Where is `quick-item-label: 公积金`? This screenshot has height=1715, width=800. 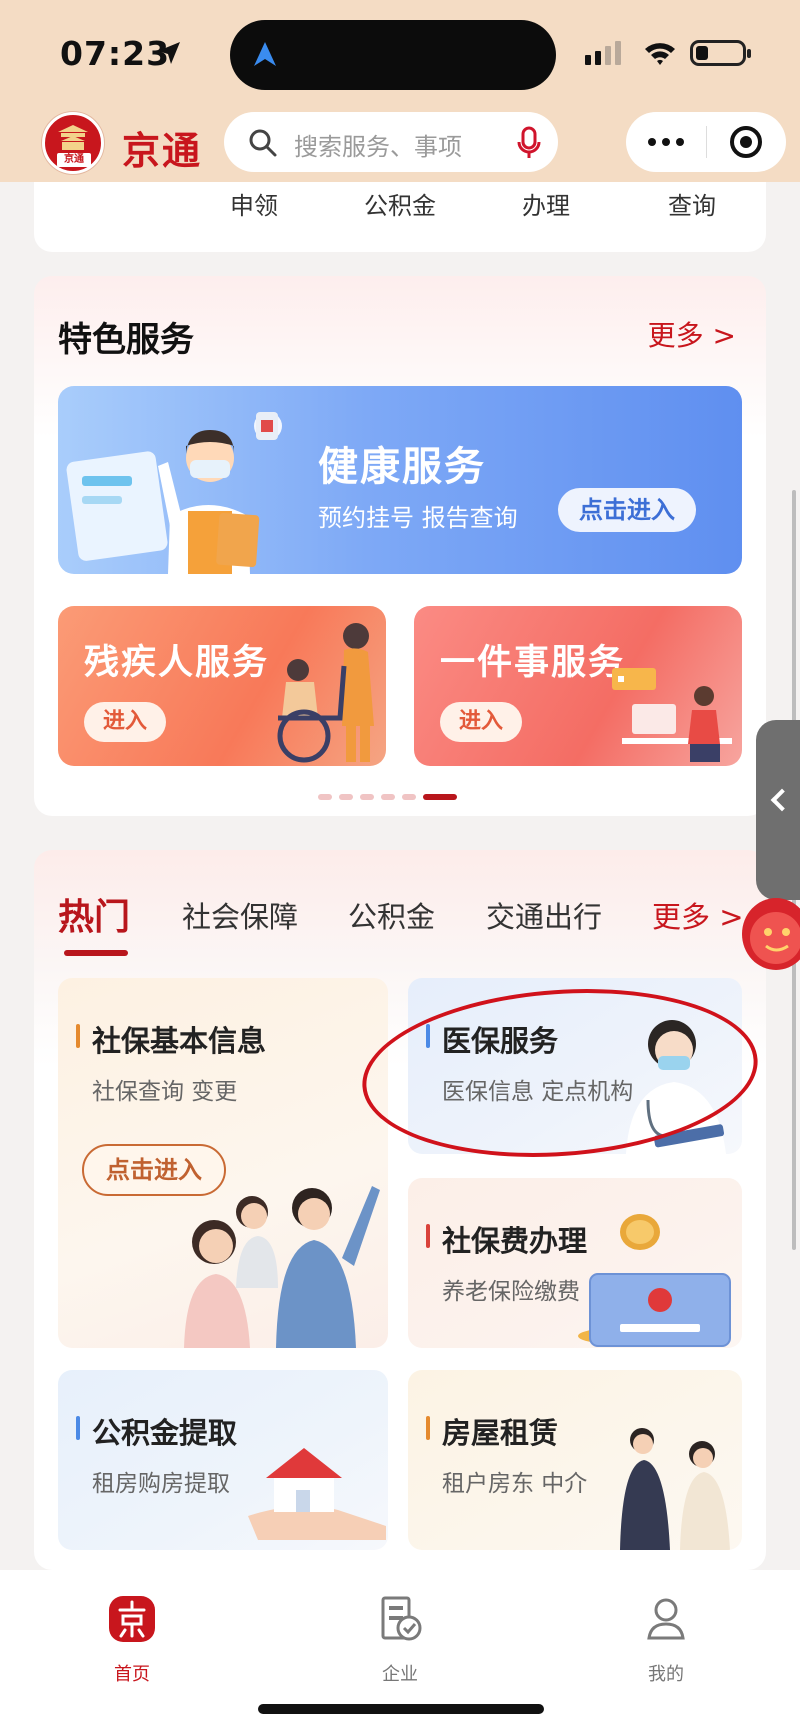 quick-item-label: 公积金 is located at coordinates (400, 203).